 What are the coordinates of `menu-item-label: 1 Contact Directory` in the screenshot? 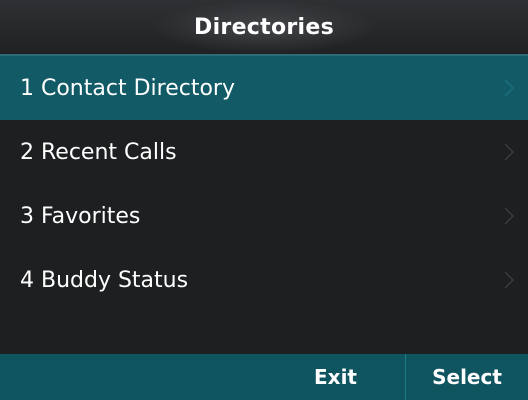 It's located at (127, 88).